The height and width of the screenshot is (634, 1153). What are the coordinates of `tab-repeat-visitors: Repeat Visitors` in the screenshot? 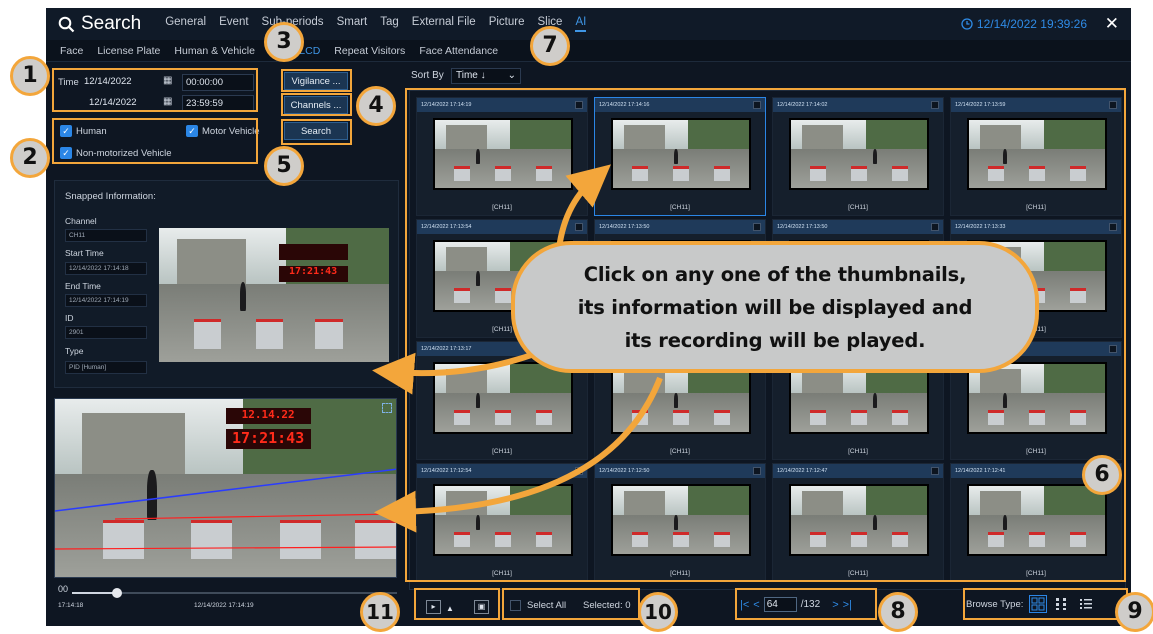 It's located at (369, 51).